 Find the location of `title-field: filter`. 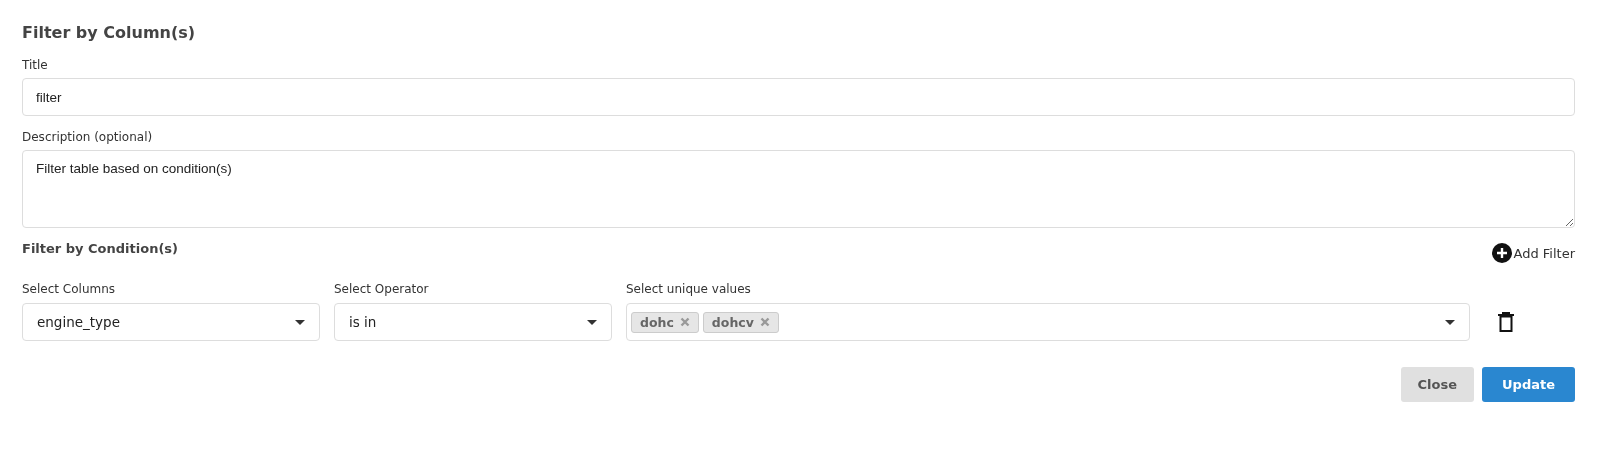

title-field: filter is located at coordinates (798, 97).